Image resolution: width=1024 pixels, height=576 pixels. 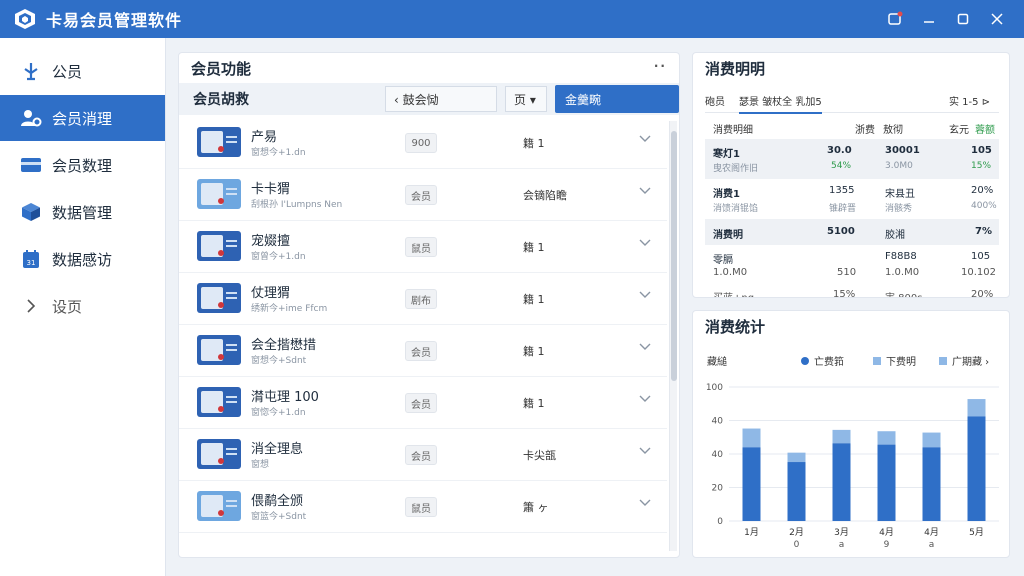 What do you see at coordinates (82, 259) in the screenshot?
I see `sidebar-item-data-visit: 31 数据感访` at bounding box center [82, 259].